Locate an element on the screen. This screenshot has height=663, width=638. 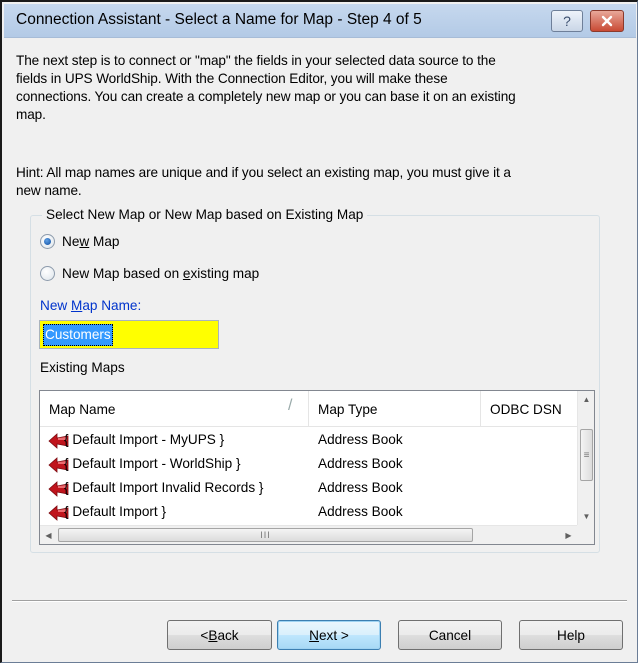
question-mark-icon: ? is located at coordinates (567, 21).